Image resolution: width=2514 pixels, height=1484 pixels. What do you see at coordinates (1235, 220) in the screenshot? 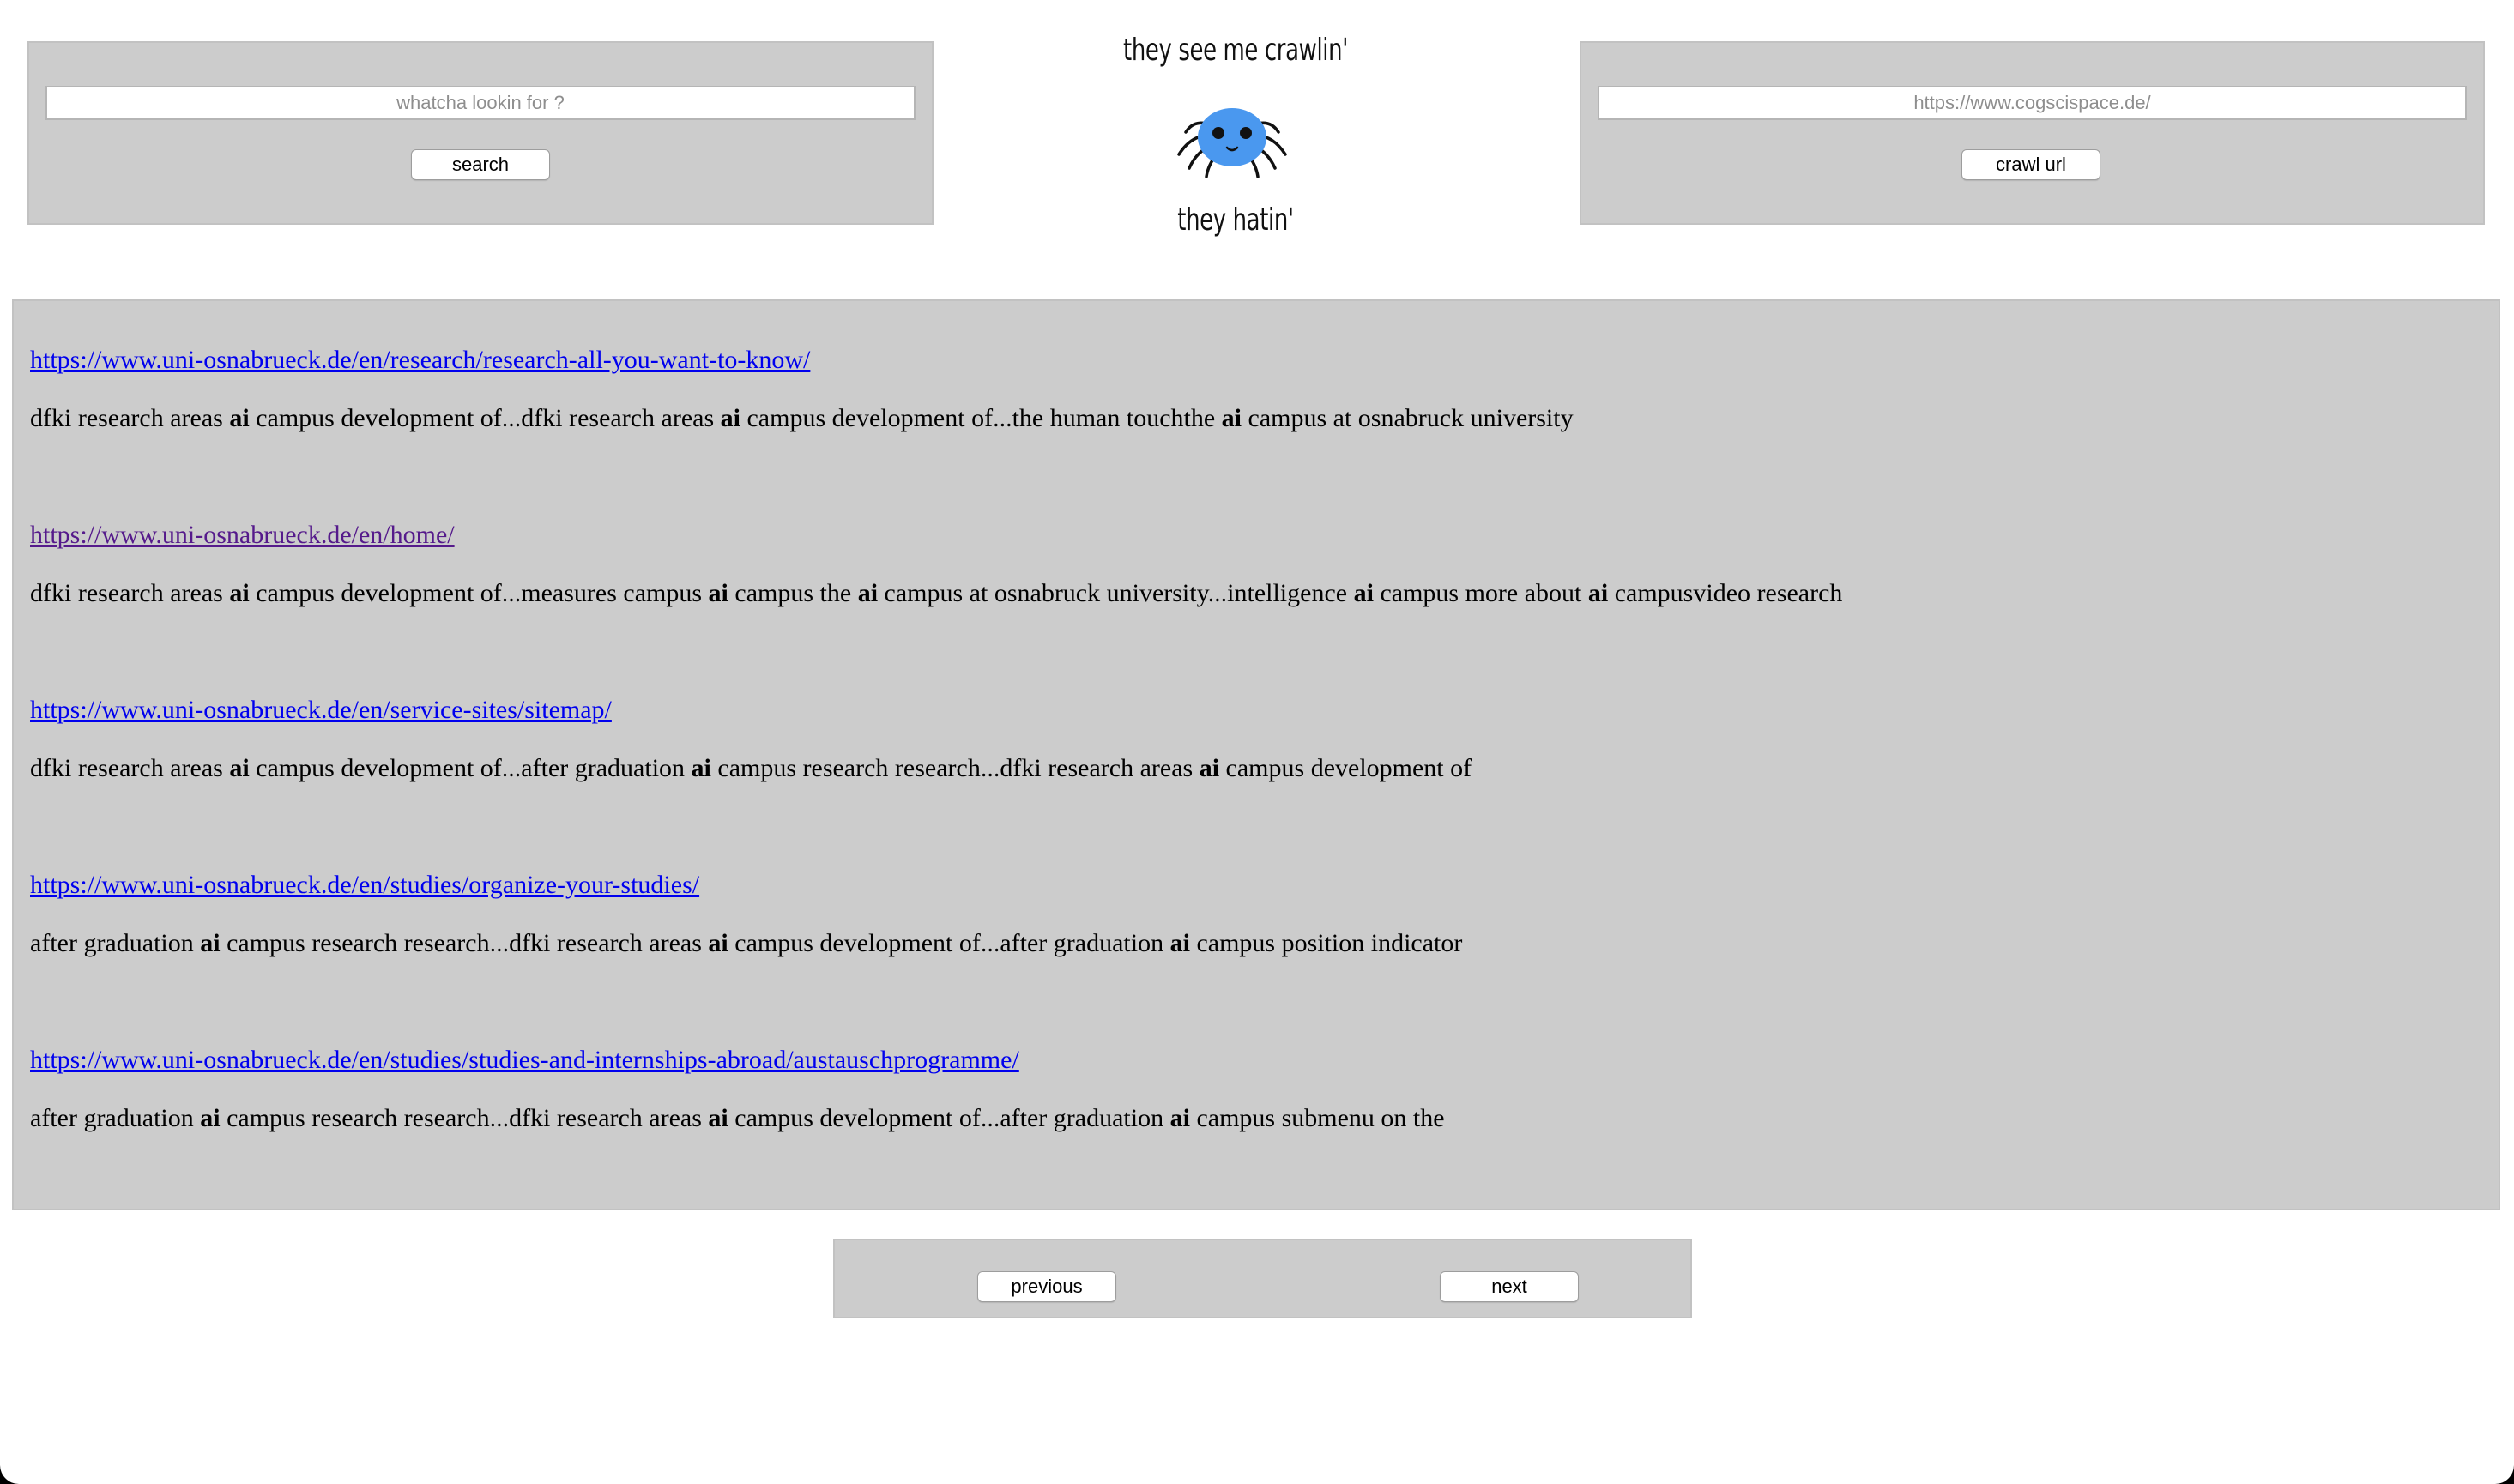
I see `logo-tagline-bottom: they hatin'` at bounding box center [1235, 220].